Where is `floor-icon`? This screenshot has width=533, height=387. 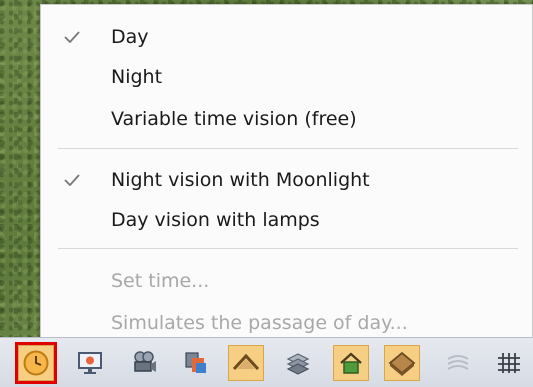 floor-icon is located at coordinates (402, 363).